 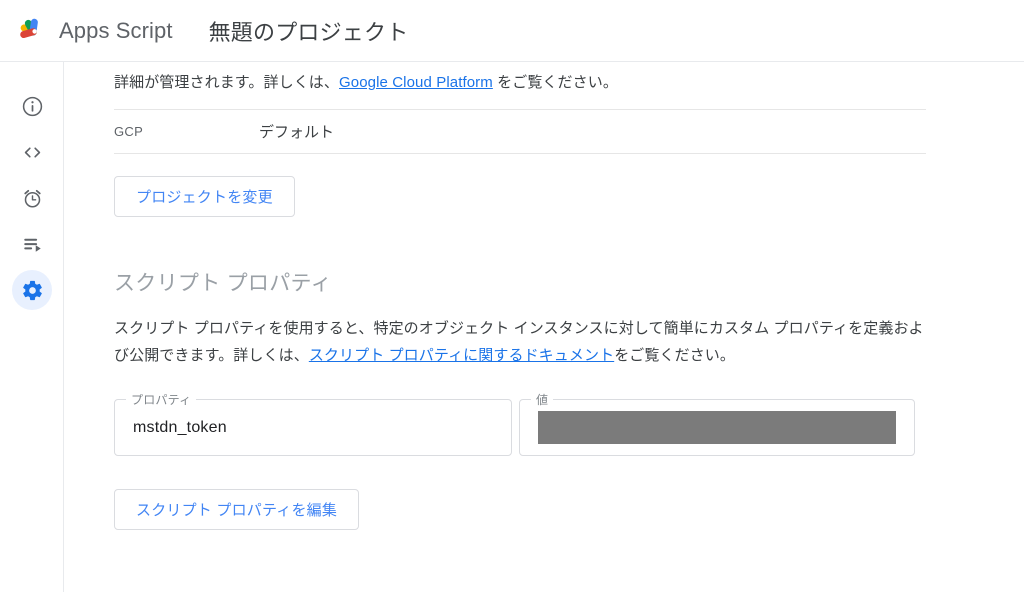 What do you see at coordinates (512, 31) in the screenshot?
I see `app-header: Apps Script 無題のプロジェクト` at bounding box center [512, 31].